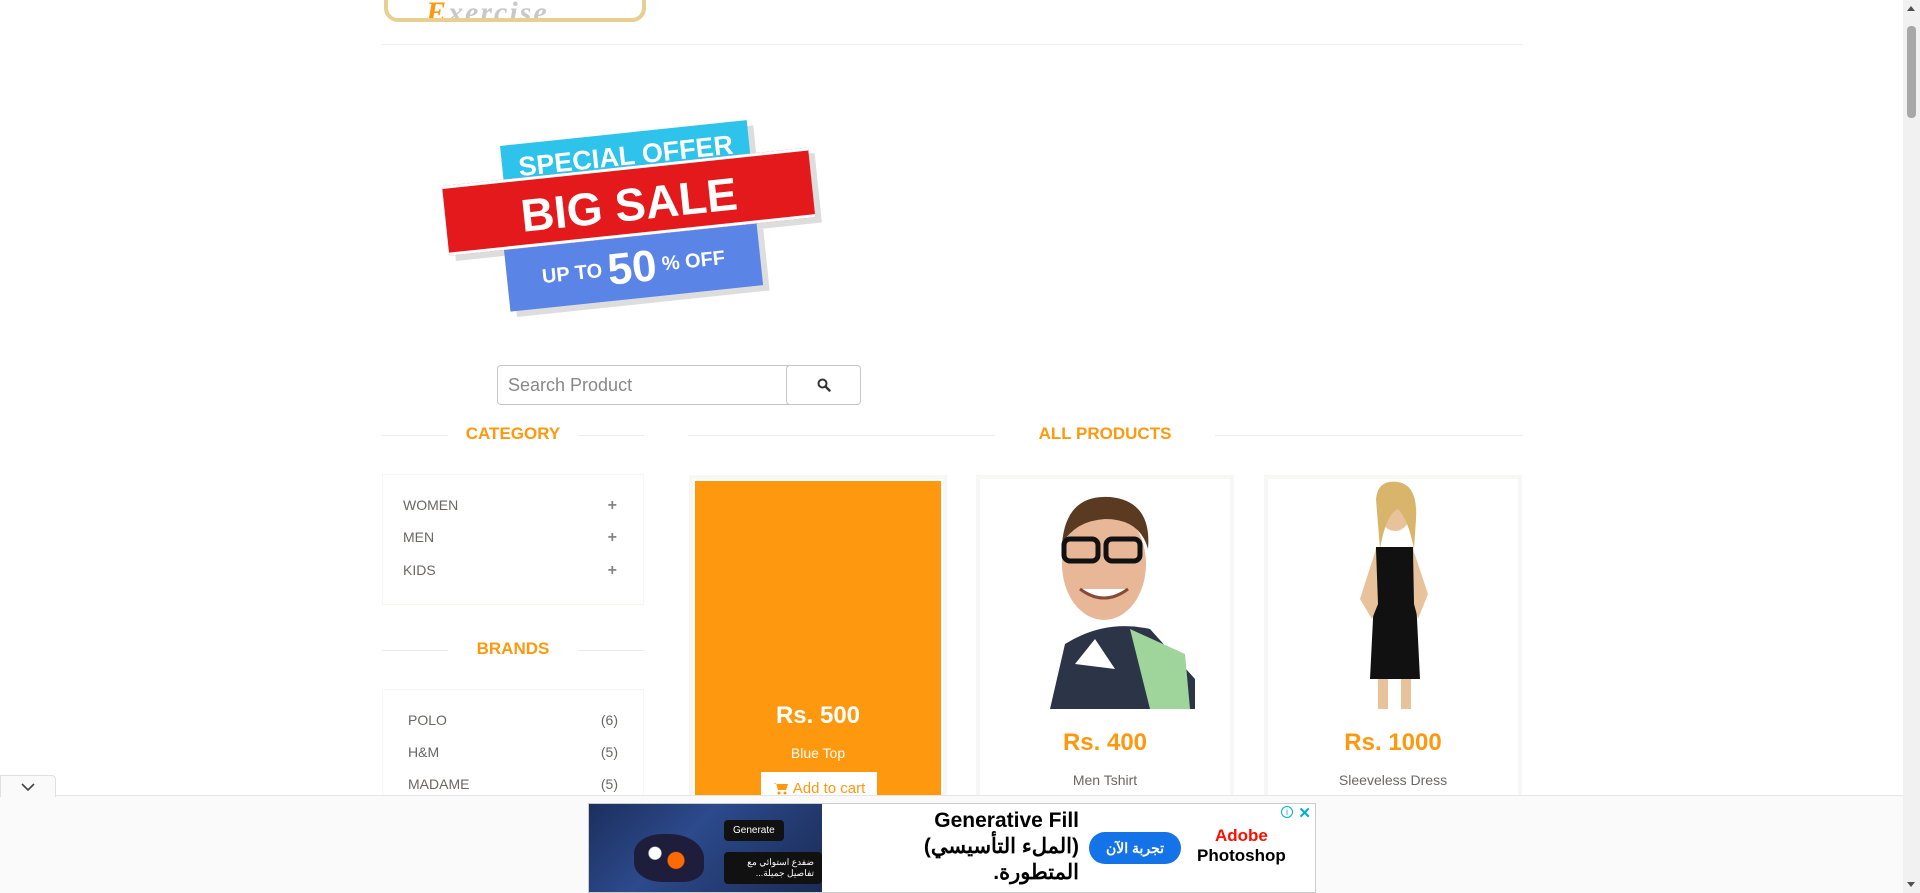 This screenshot has height=893, width=1920. Describe the element at coordinates (431, 505) in the screenshot. I see `category-label: WOMEN` at that location.